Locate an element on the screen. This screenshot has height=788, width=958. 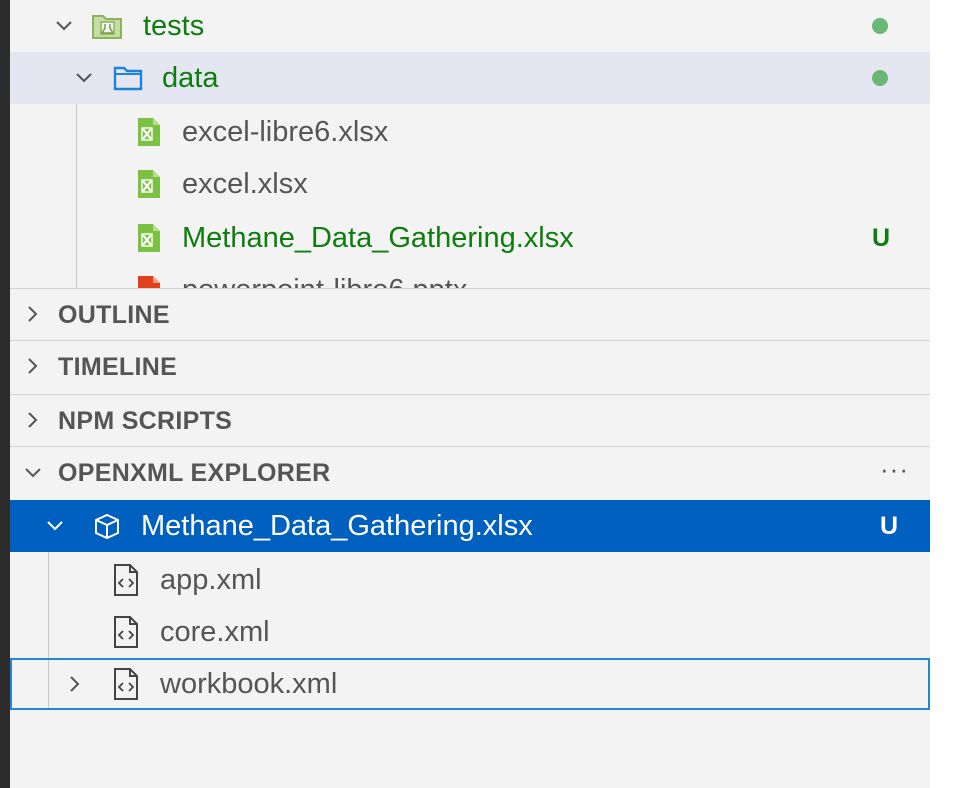
tree-file-powerpoint: powerpoint-libre6.pptx is located at coordinates (470, 276).